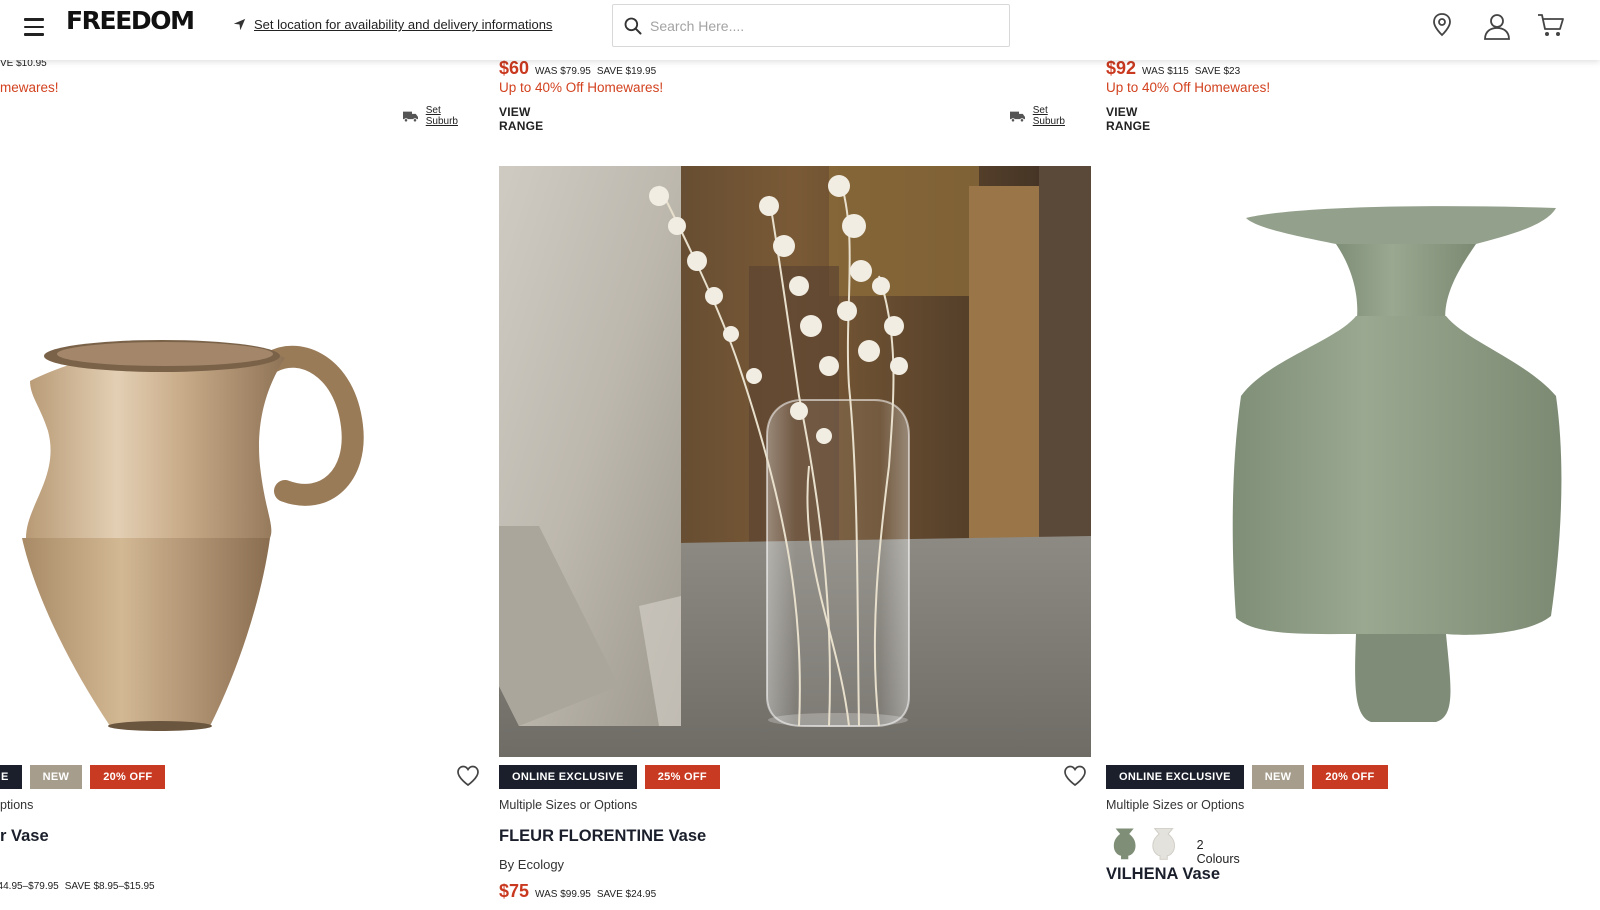 Image resolution: width=1600 pixels, height=910 pixels. I want to click on current-price: $60, so click(514, 68).